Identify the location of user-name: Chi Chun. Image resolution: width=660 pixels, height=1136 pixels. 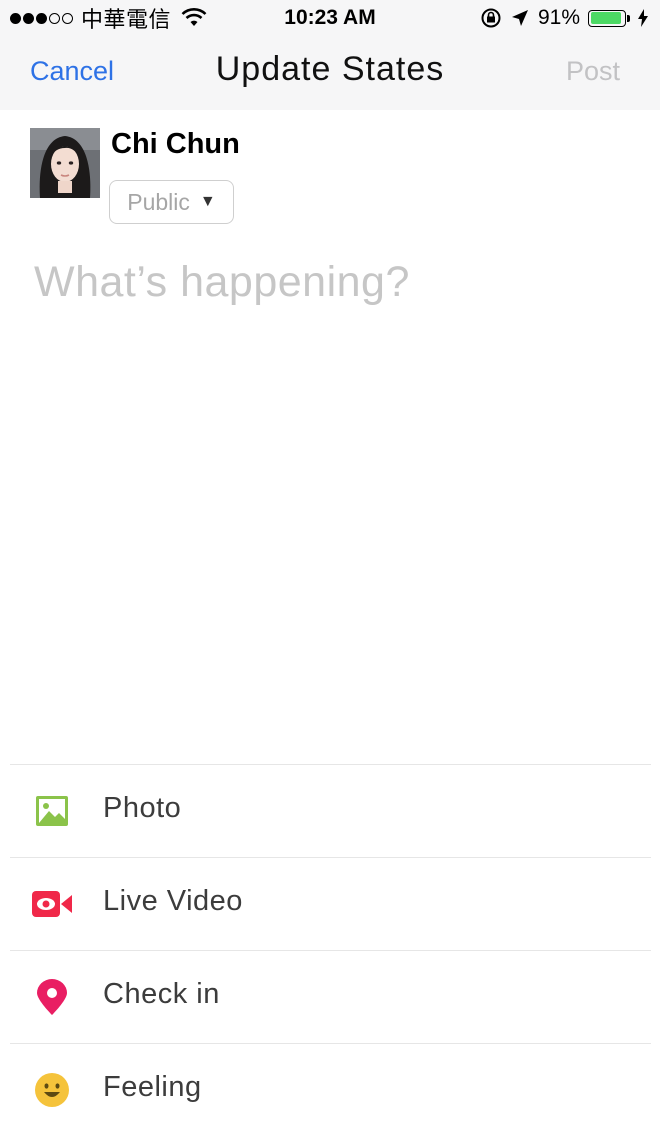
(175, 144).